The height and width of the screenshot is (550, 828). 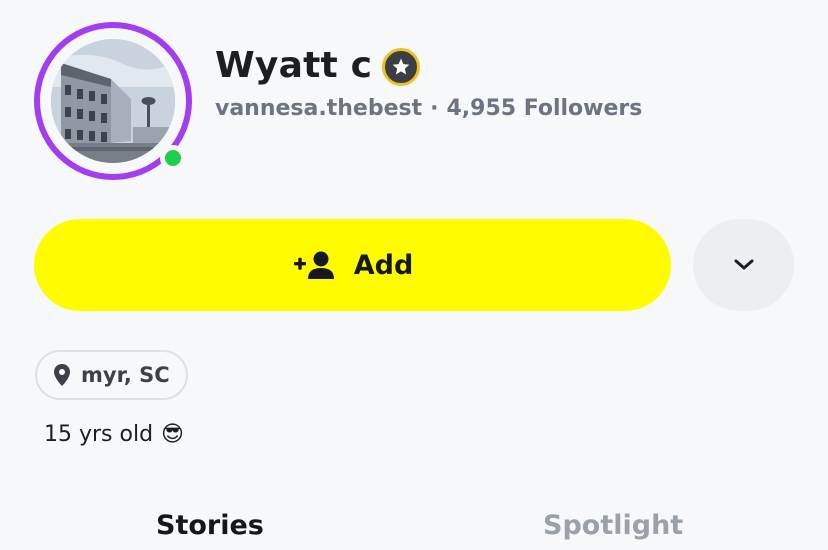 I want to click on sunglasses-emoji-icon: 😎, so click(x=172, y=434).